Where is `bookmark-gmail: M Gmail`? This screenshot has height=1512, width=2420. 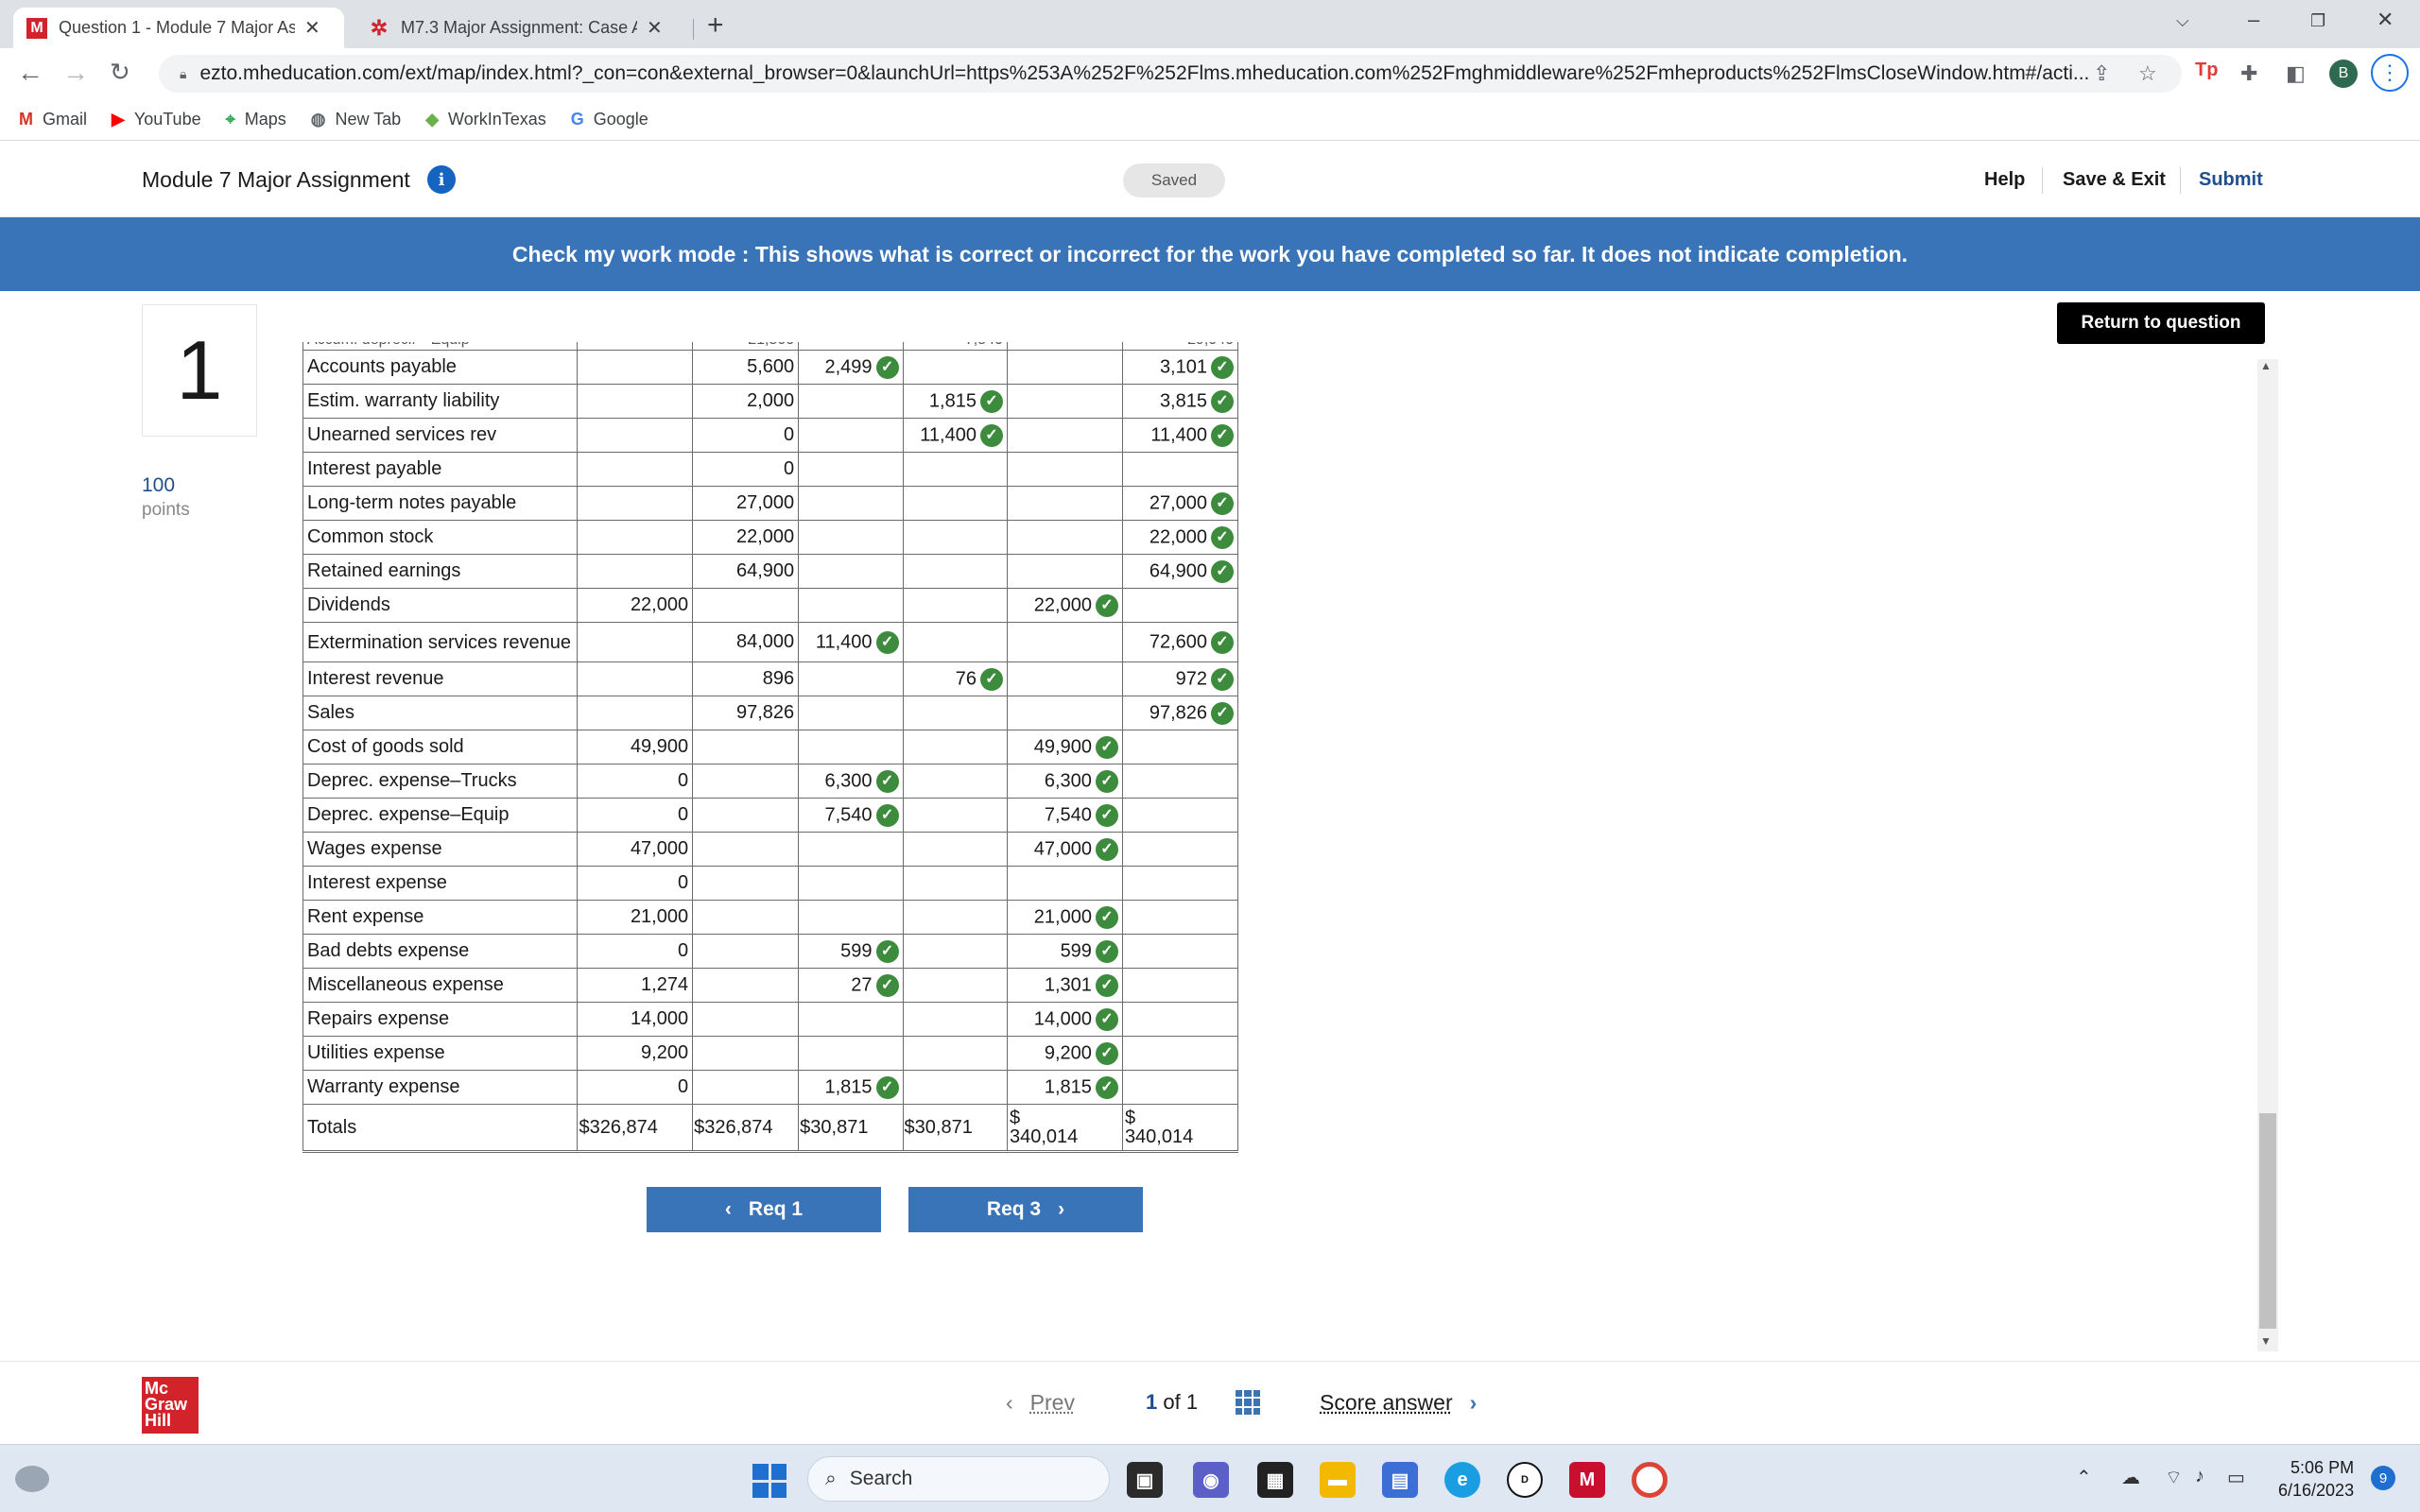
bookmark-gmail: M Gmail is located at coordinates (53, 119).